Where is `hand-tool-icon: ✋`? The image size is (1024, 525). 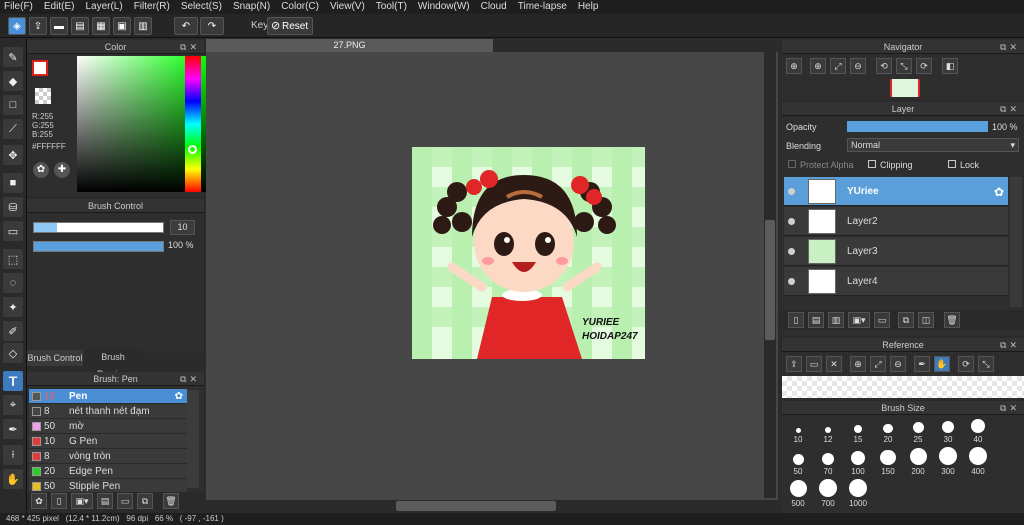
hand-tool-icon: ✋ is located at coordinates (13, 479).